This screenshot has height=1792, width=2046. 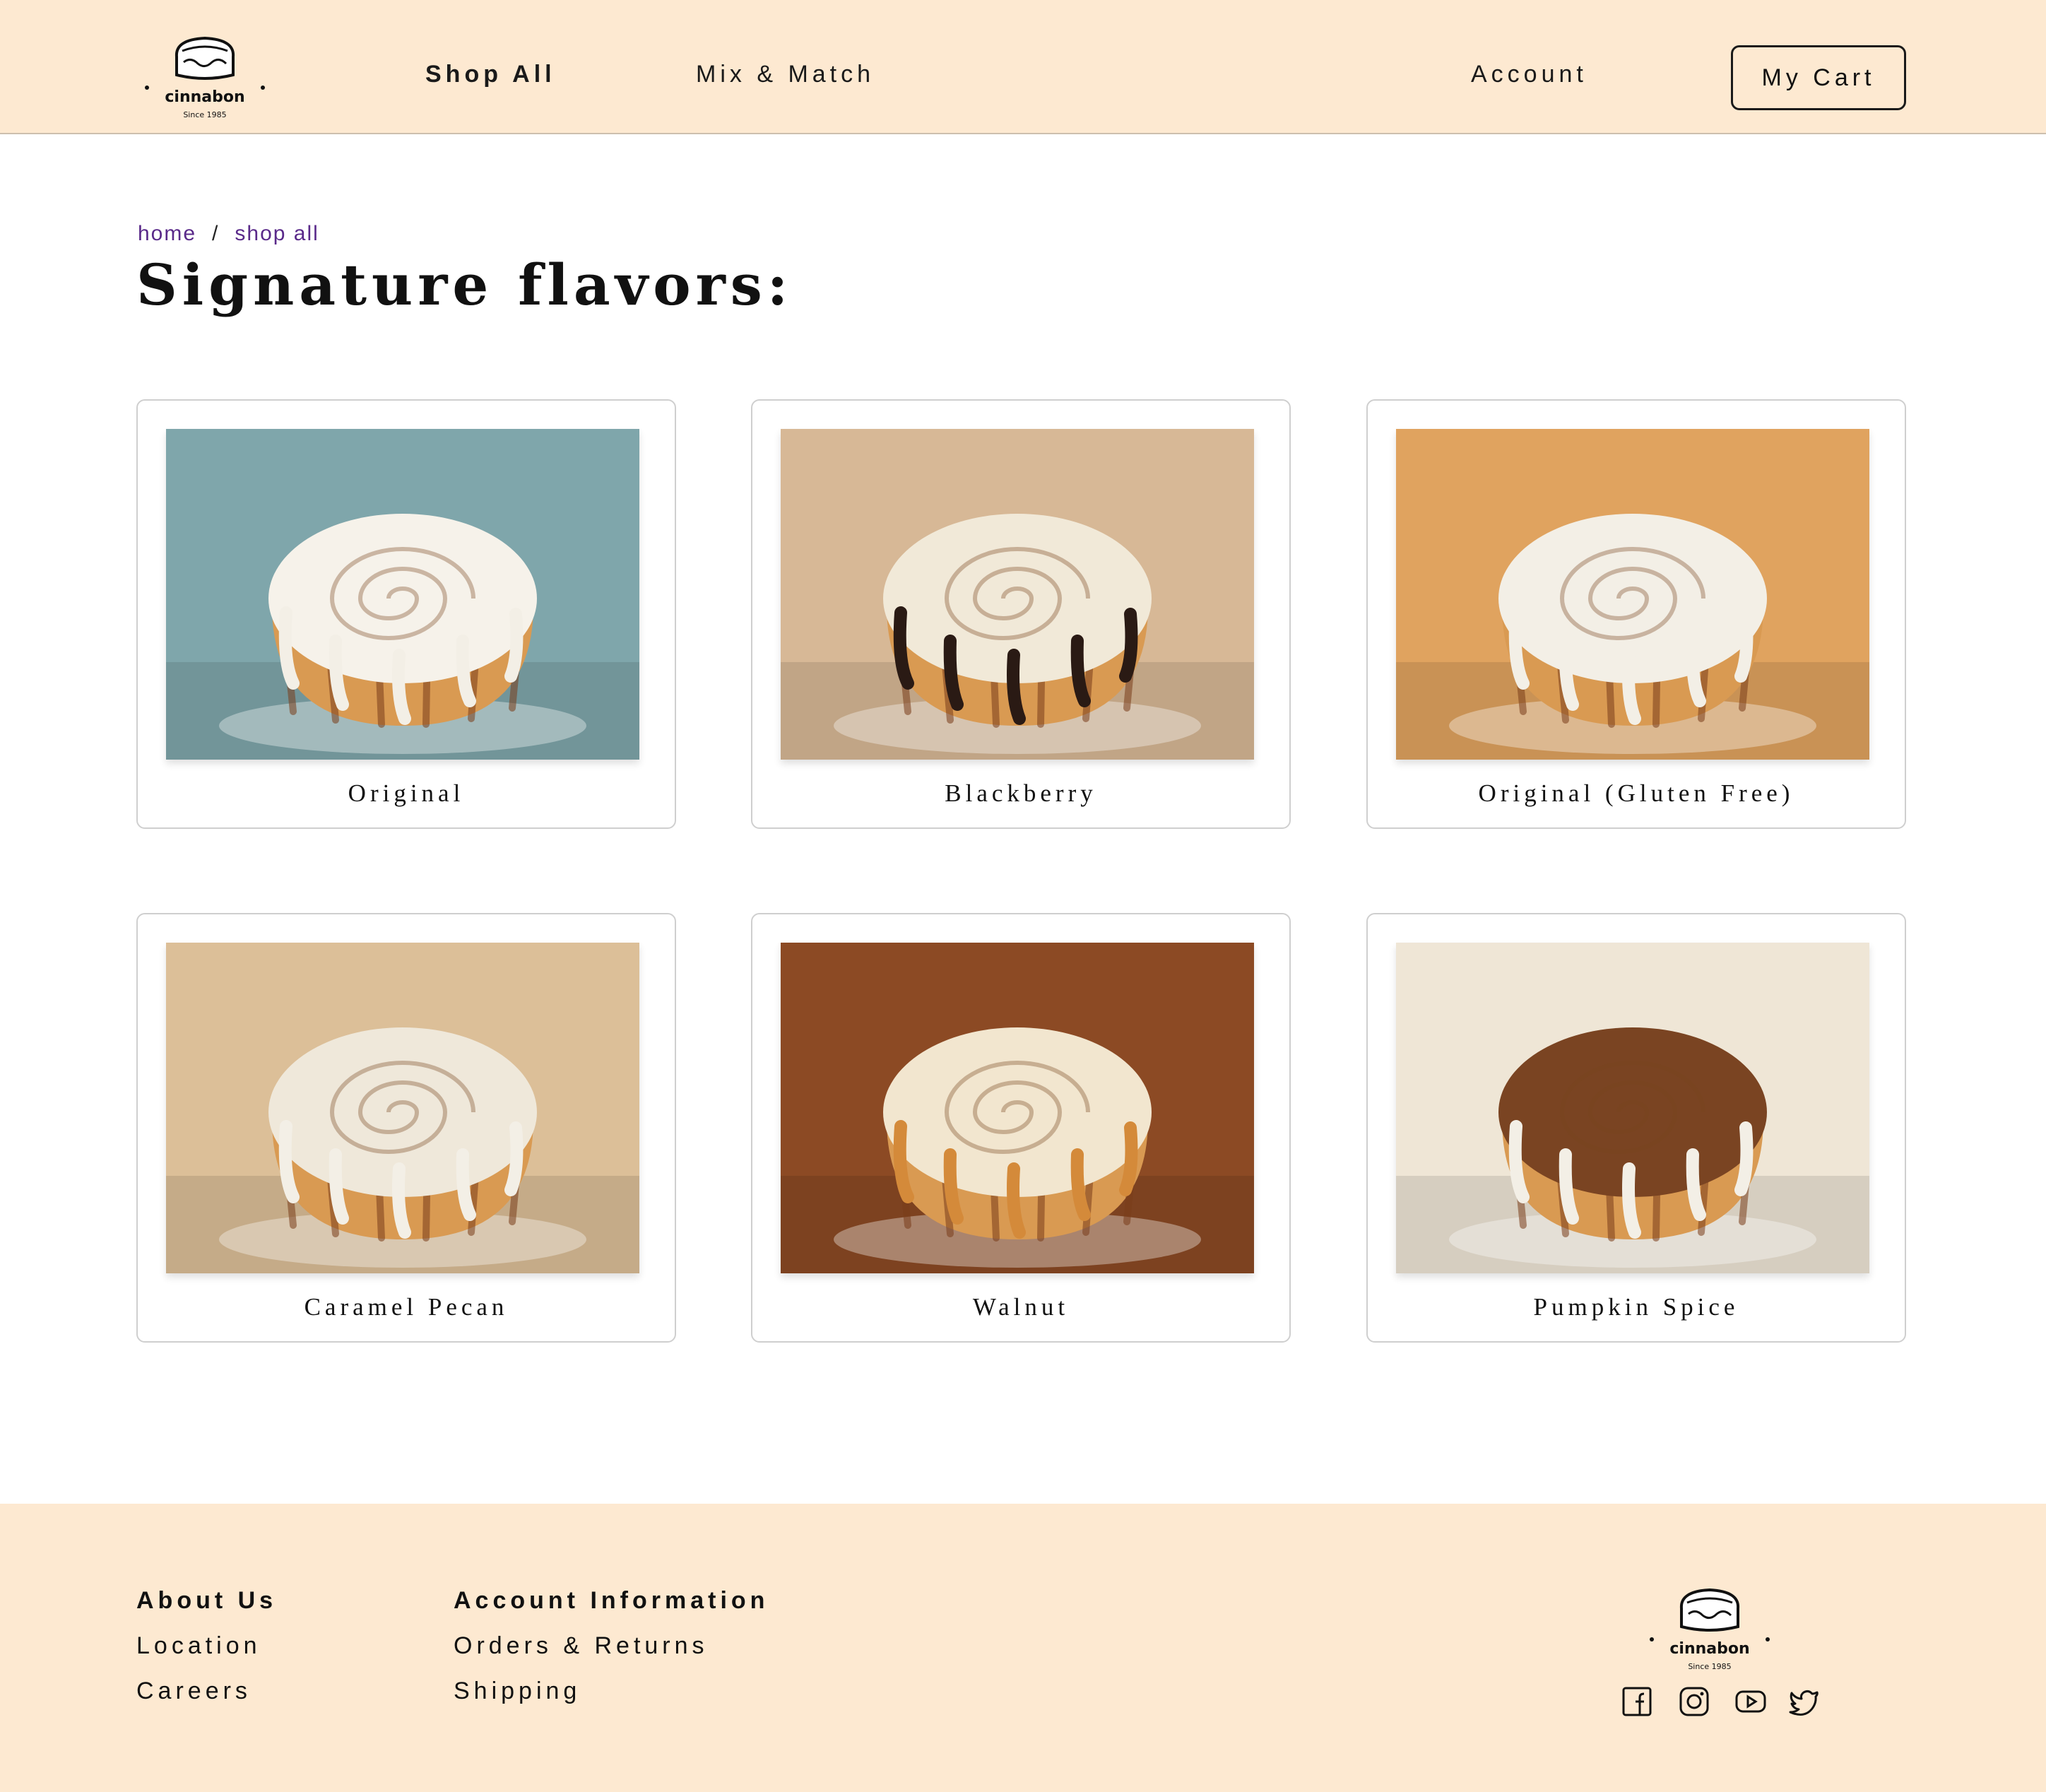 I want to click on page-title: Signature flavors:, so click(x=465, y=285).